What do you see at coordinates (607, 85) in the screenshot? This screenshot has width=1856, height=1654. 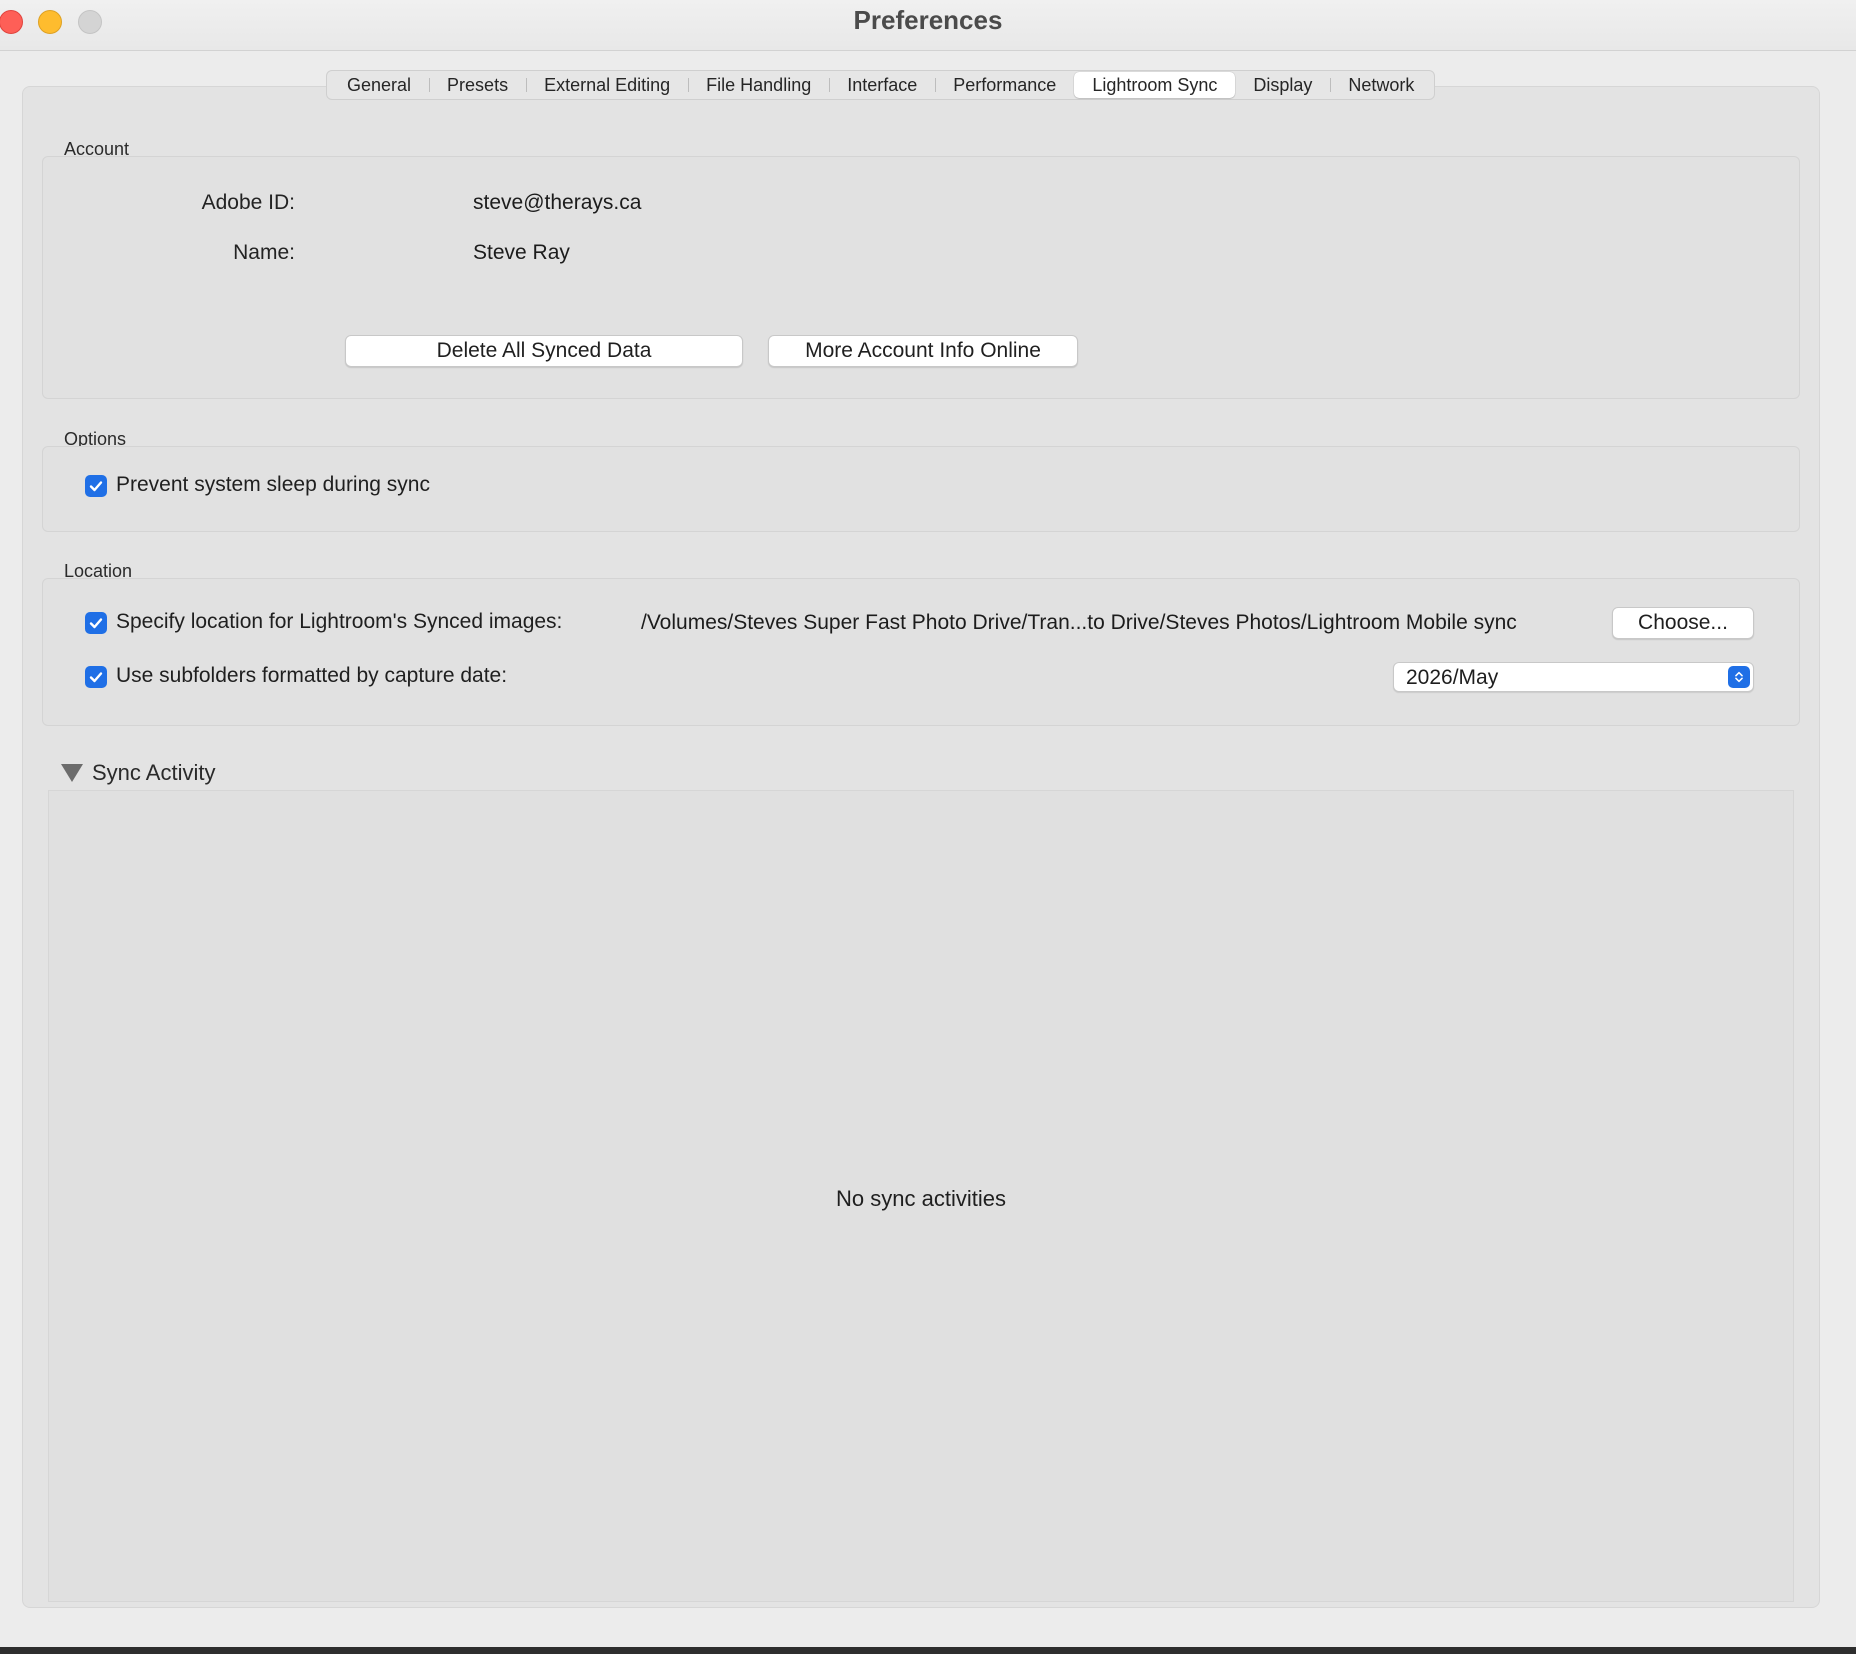 I see `tab-external-editing: External Editing` at bounding box center [607, 85].